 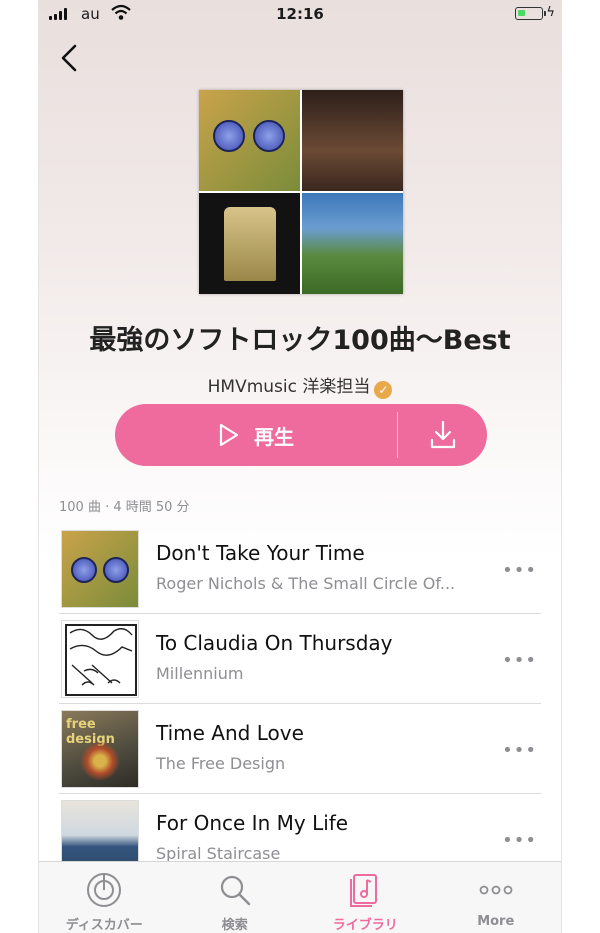 I want to click on tab-label: More, so click(x=496, y=921).